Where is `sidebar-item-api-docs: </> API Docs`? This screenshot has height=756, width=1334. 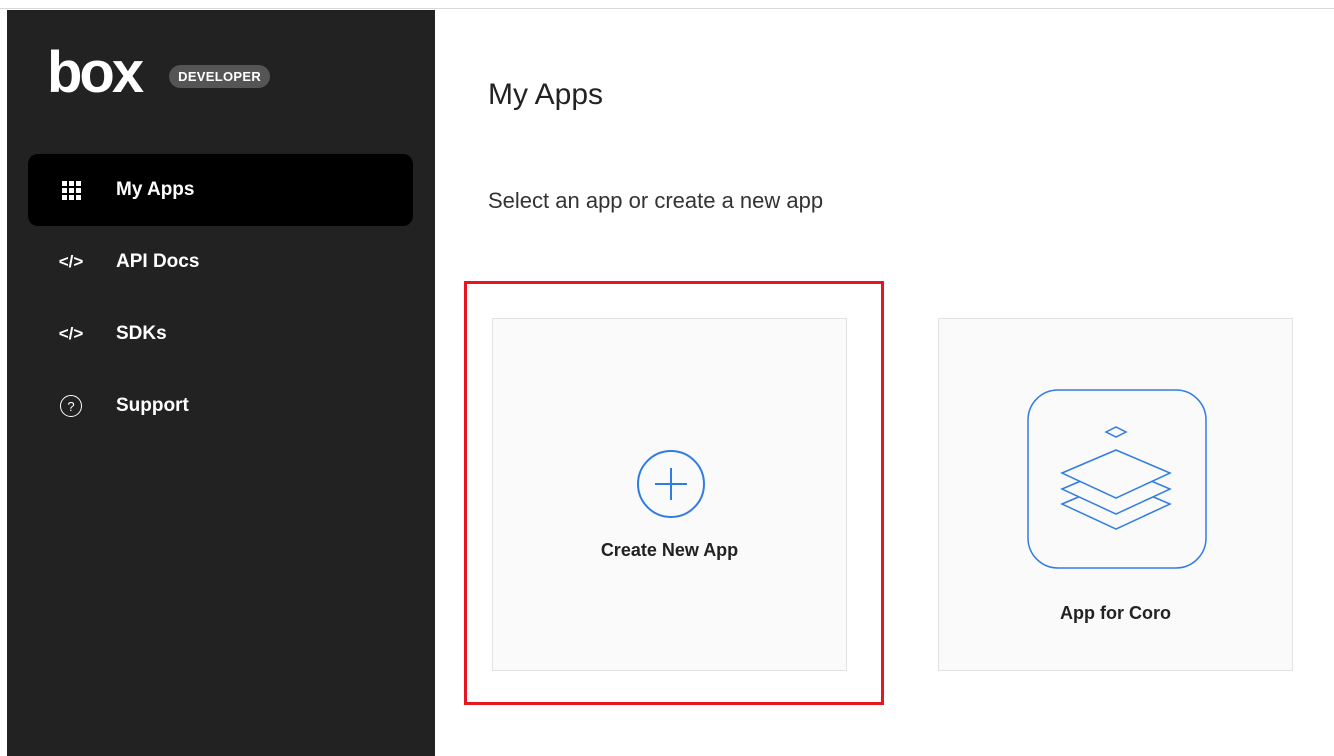
sidebar-item-api-docs: </> API Docs is located at coordinates (220, 262).